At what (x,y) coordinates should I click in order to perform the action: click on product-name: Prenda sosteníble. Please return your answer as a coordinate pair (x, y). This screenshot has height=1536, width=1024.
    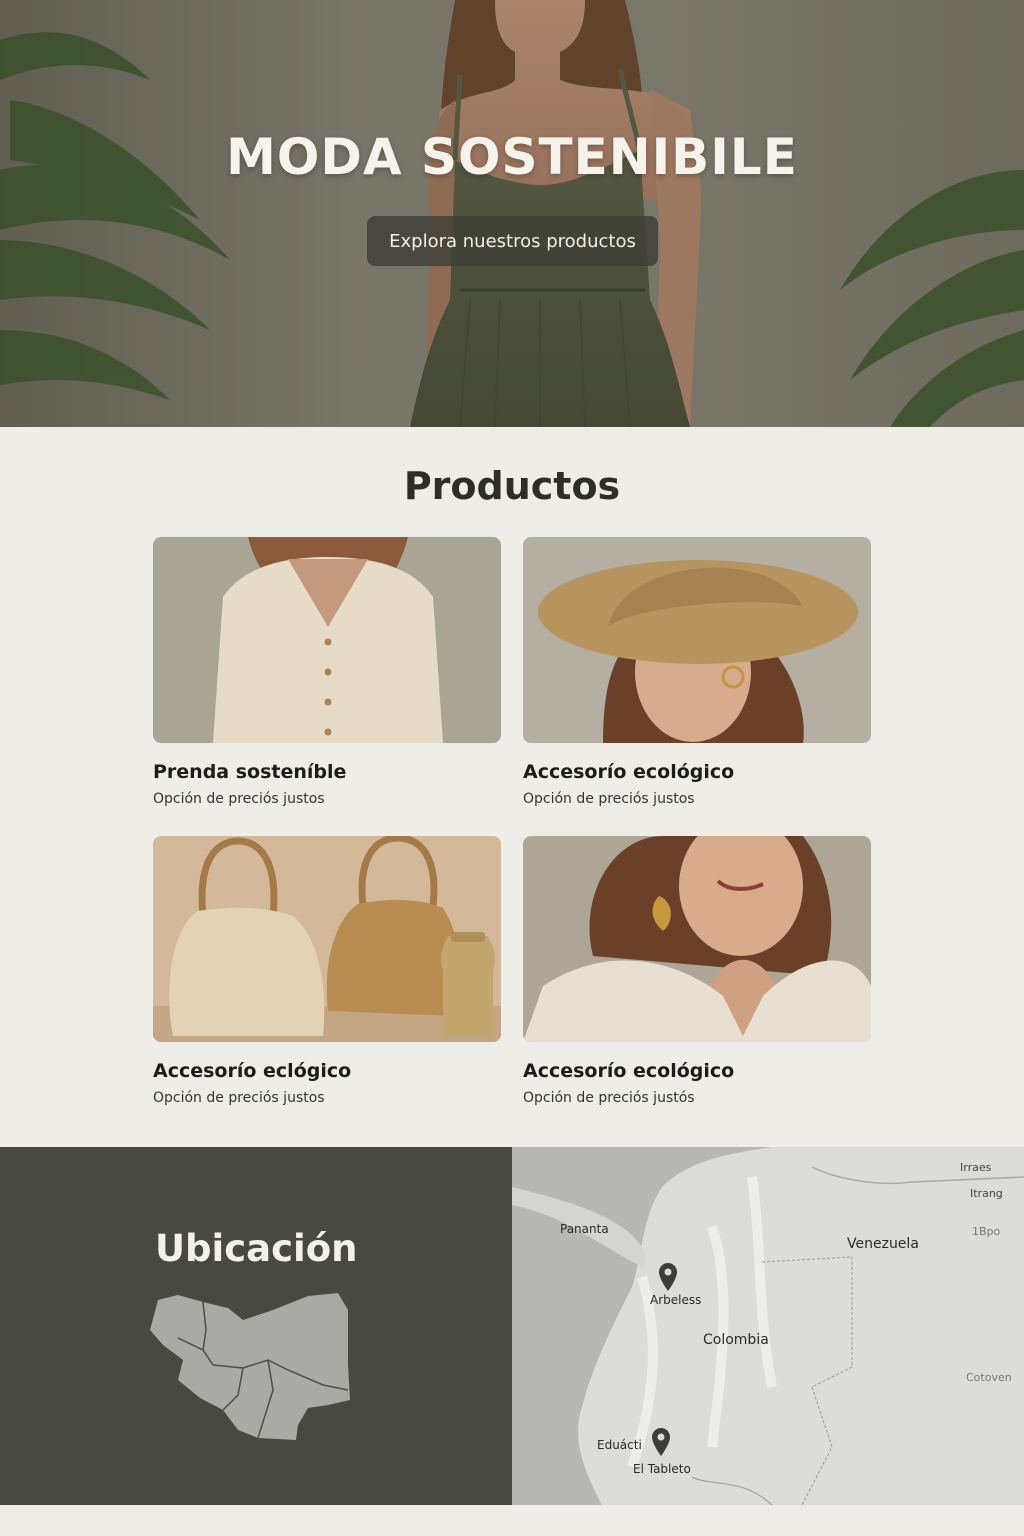
    Looking at the image, I should click on (327, 772).